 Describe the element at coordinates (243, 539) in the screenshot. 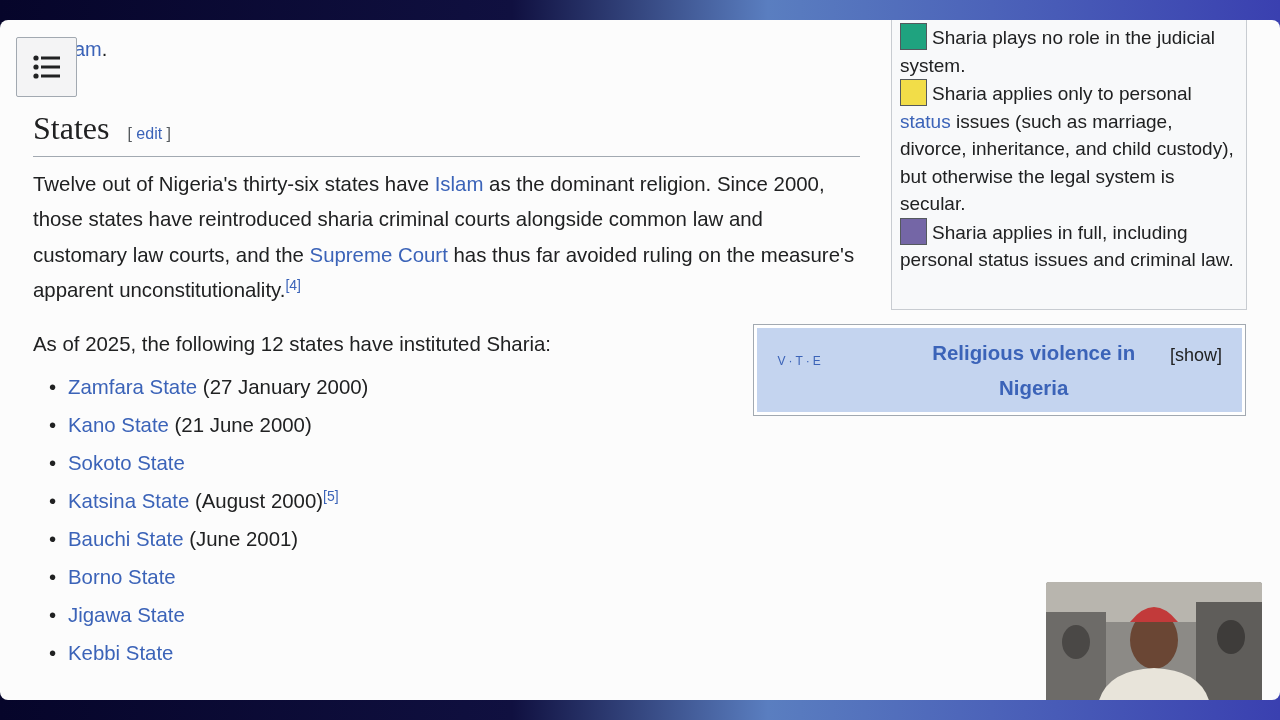

I see `date-note: (June 2001)` at that location.